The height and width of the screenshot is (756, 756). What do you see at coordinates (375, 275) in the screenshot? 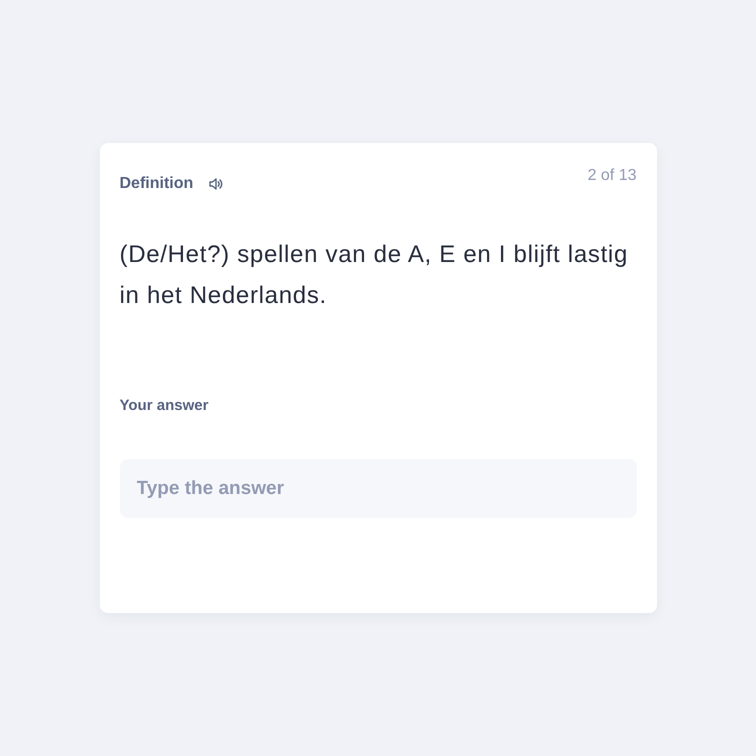
I see `definition-text: (De/Het?) spellen van de A, E en I blijft lastig in het Nederlands.` at bounding box center [375, 275].